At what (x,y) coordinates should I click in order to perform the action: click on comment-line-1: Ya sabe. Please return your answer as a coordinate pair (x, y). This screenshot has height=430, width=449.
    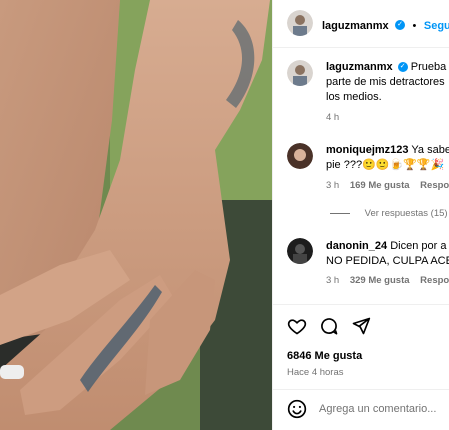
    Looking at the image, I should click on (430, 150).